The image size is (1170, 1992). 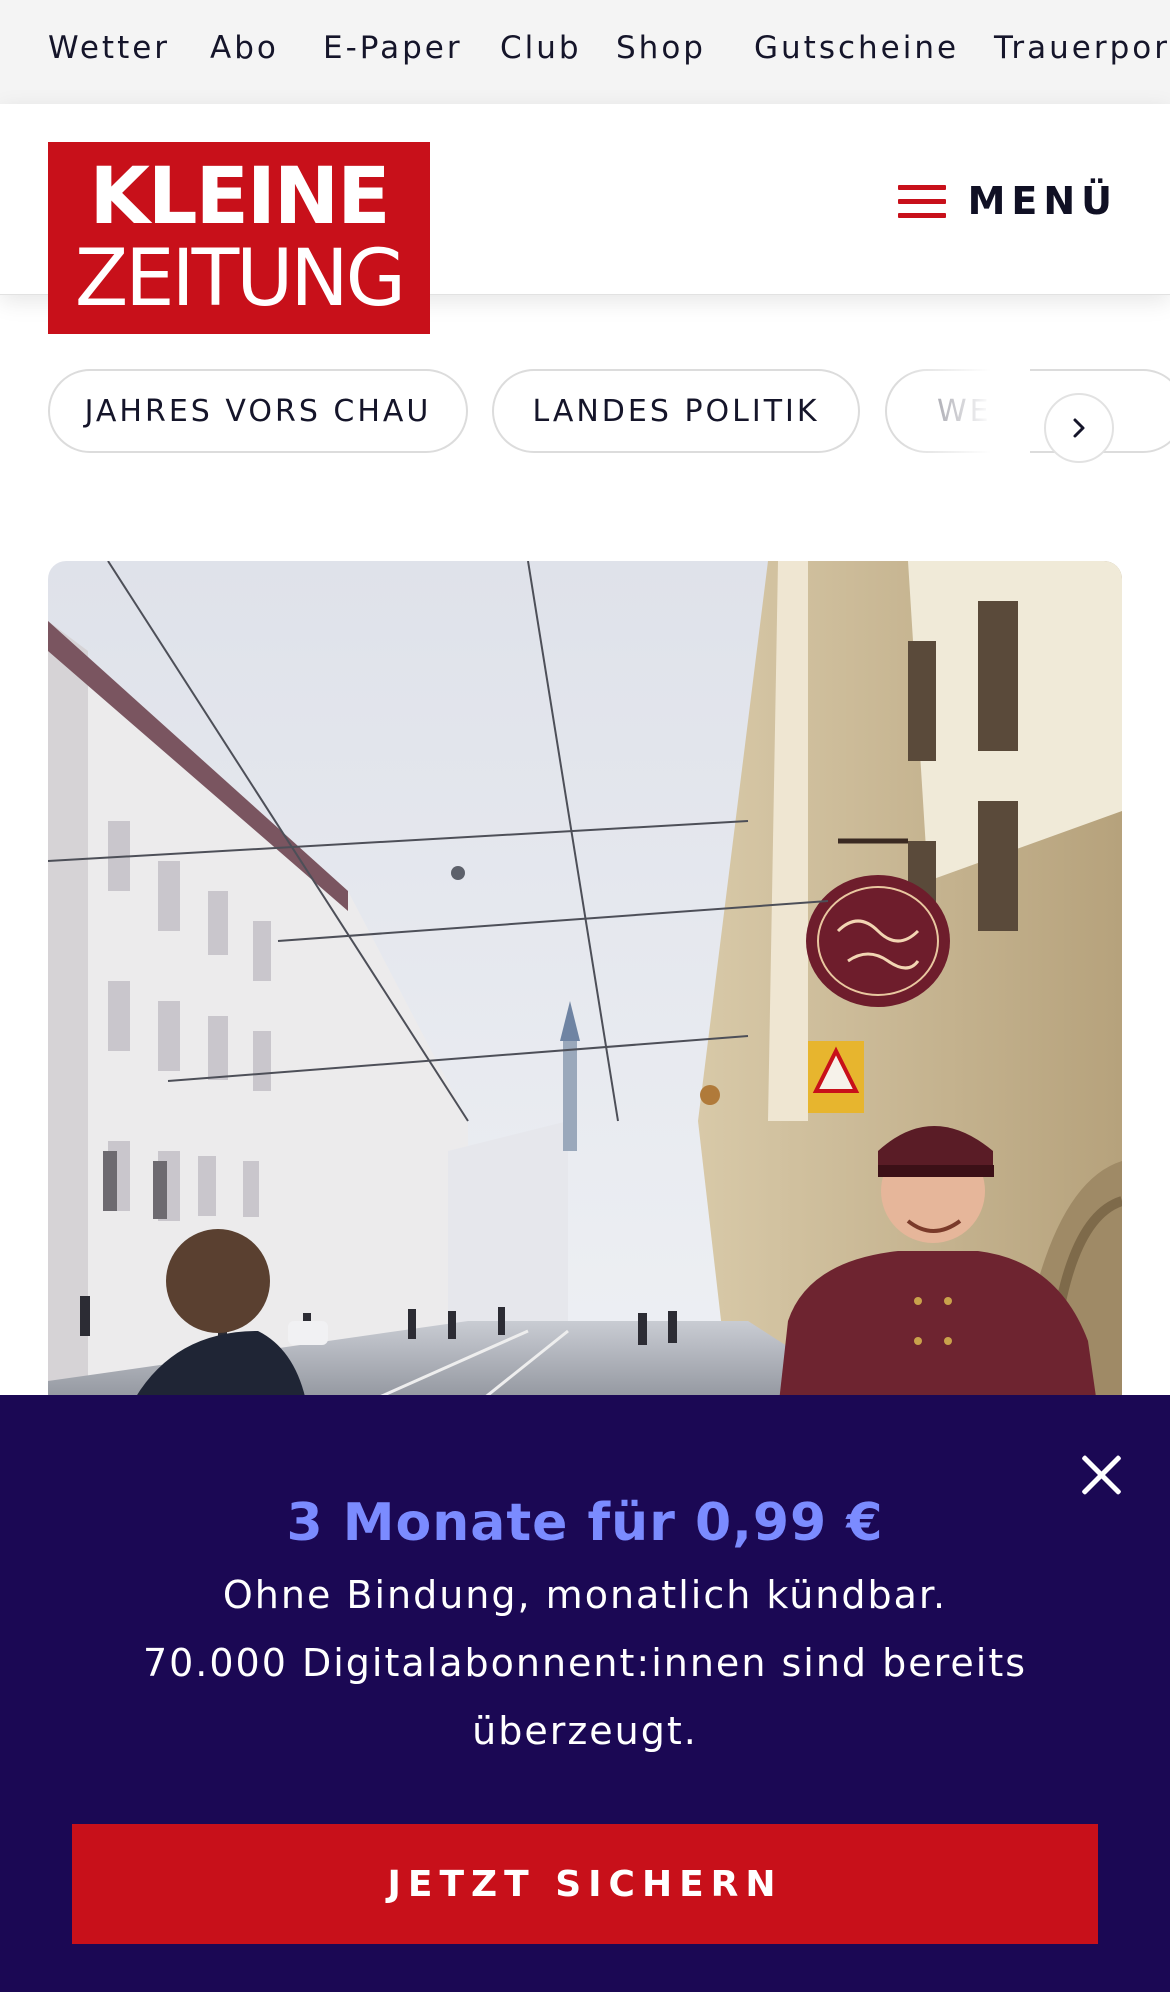 I want to click on kleine-zeitung-logo: KLEINE ZEITUNG, so click(x=239, y=238).